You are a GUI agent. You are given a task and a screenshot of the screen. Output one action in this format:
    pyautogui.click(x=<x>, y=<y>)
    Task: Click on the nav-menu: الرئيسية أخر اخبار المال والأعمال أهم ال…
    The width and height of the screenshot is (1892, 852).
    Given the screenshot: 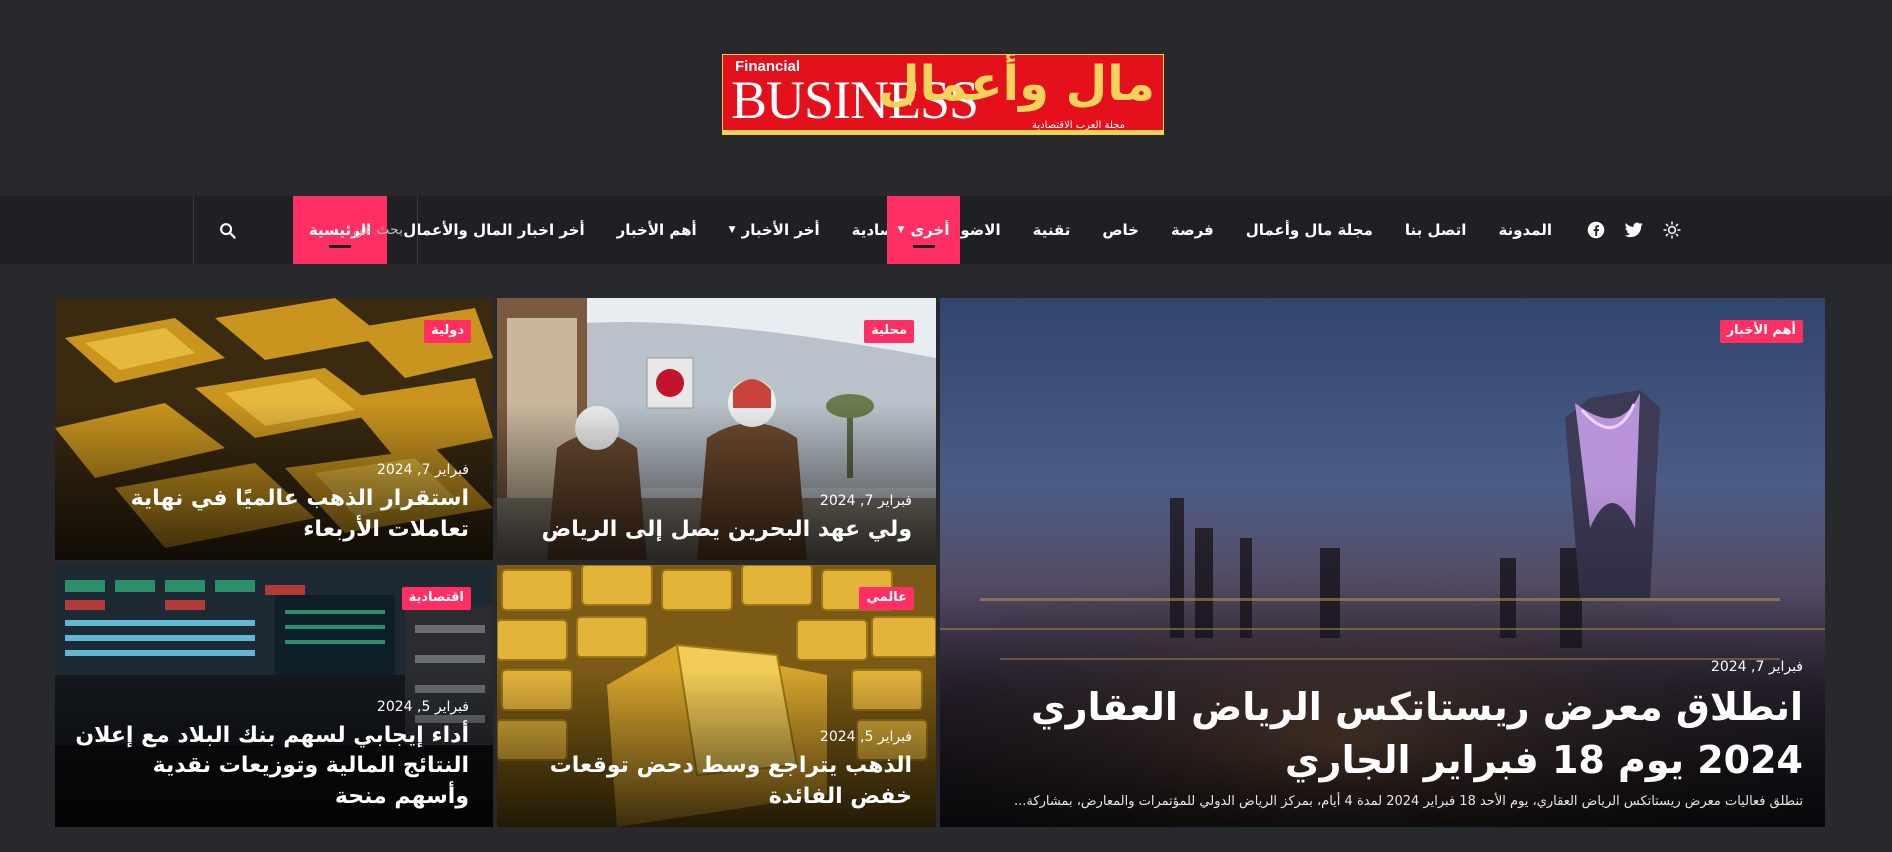 What is the action you would take?
    pyautogui.click(x=992, y=230)
    